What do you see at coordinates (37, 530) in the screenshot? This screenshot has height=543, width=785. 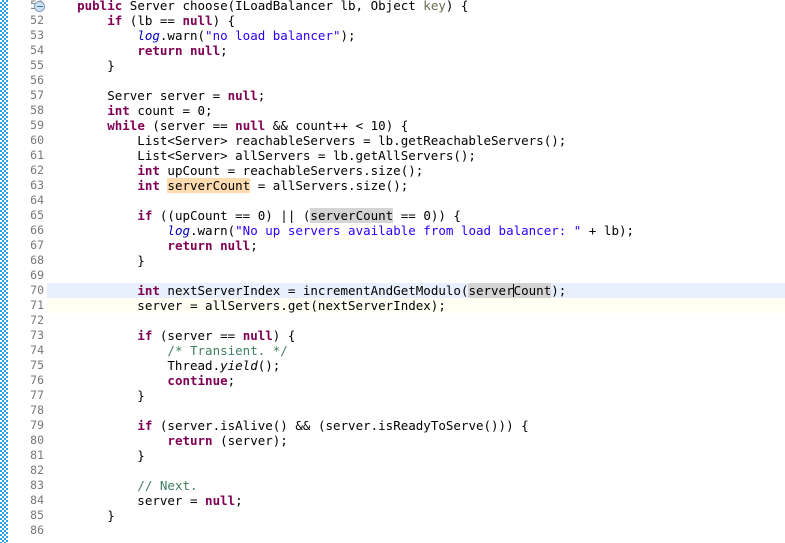 I see `line-number: 86` at bounding box center [37, 530].